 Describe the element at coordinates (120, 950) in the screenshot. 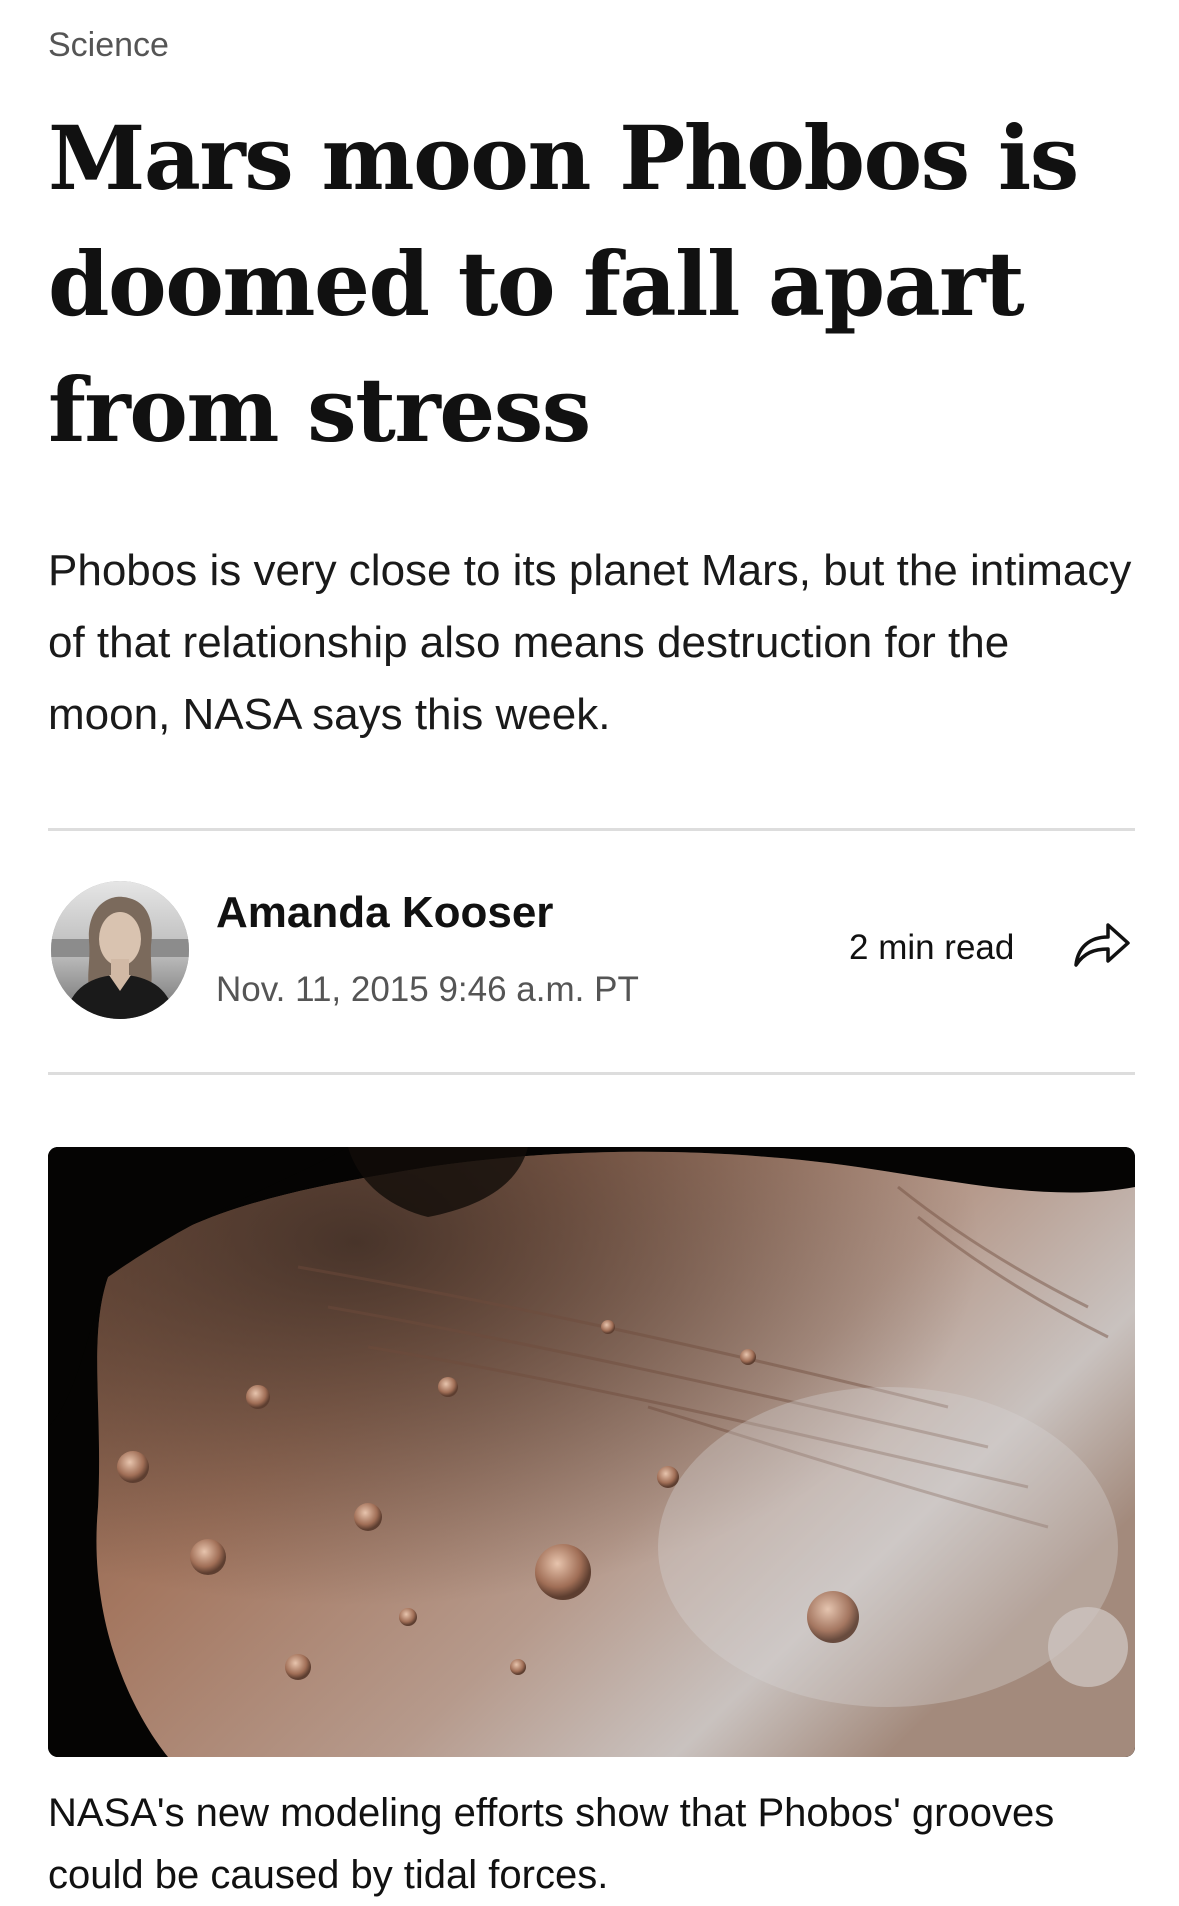

I see `author-avatar` at that location.